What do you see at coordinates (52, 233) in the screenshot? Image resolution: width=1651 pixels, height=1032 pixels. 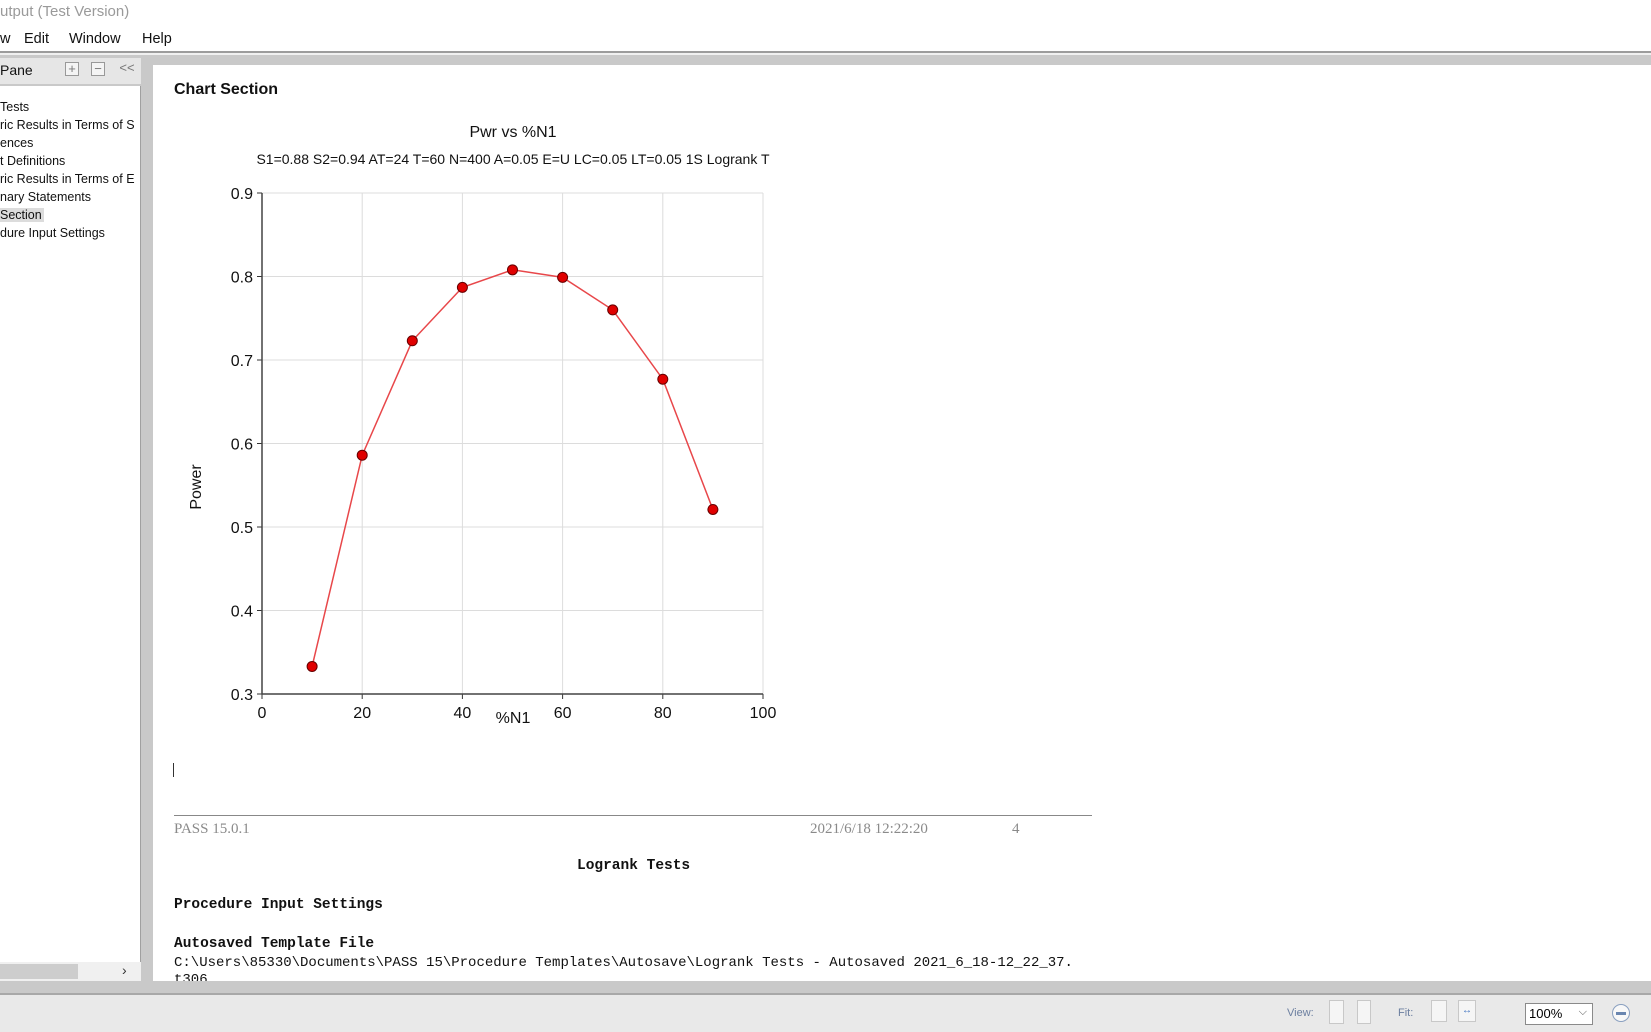 I see `tree-item: dure Input Settings` at bounding box center [52, 233].